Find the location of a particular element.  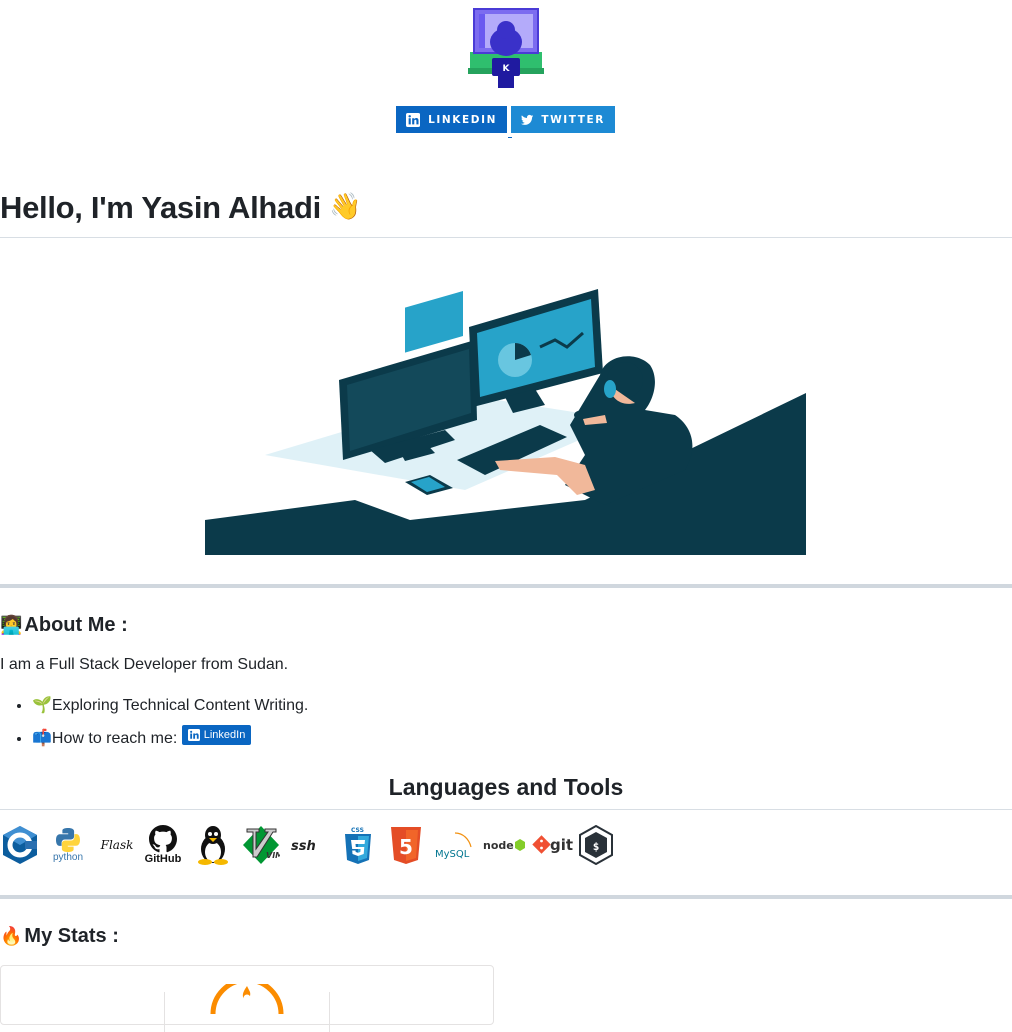

linux-logo is located at coordinates (213, 845).